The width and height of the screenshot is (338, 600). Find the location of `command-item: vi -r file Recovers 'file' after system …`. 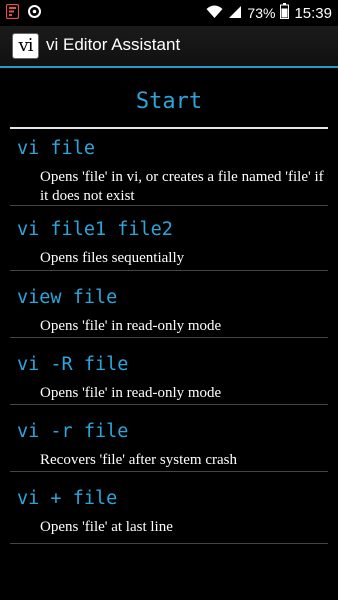

command-item: vi -r file Recovers 'file' after system … is located at coordinates (169, 446).